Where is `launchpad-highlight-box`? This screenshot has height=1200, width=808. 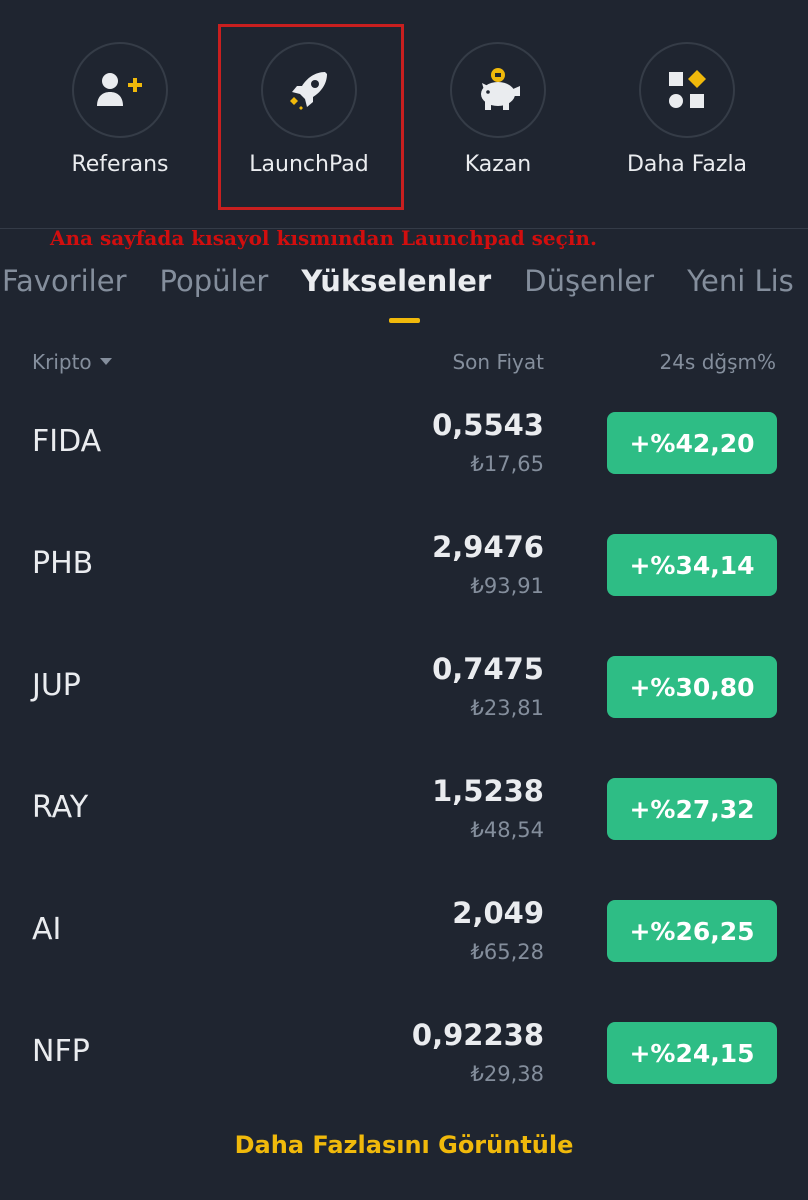
launchpad-highlight-box is located at coordinates (311, 117).